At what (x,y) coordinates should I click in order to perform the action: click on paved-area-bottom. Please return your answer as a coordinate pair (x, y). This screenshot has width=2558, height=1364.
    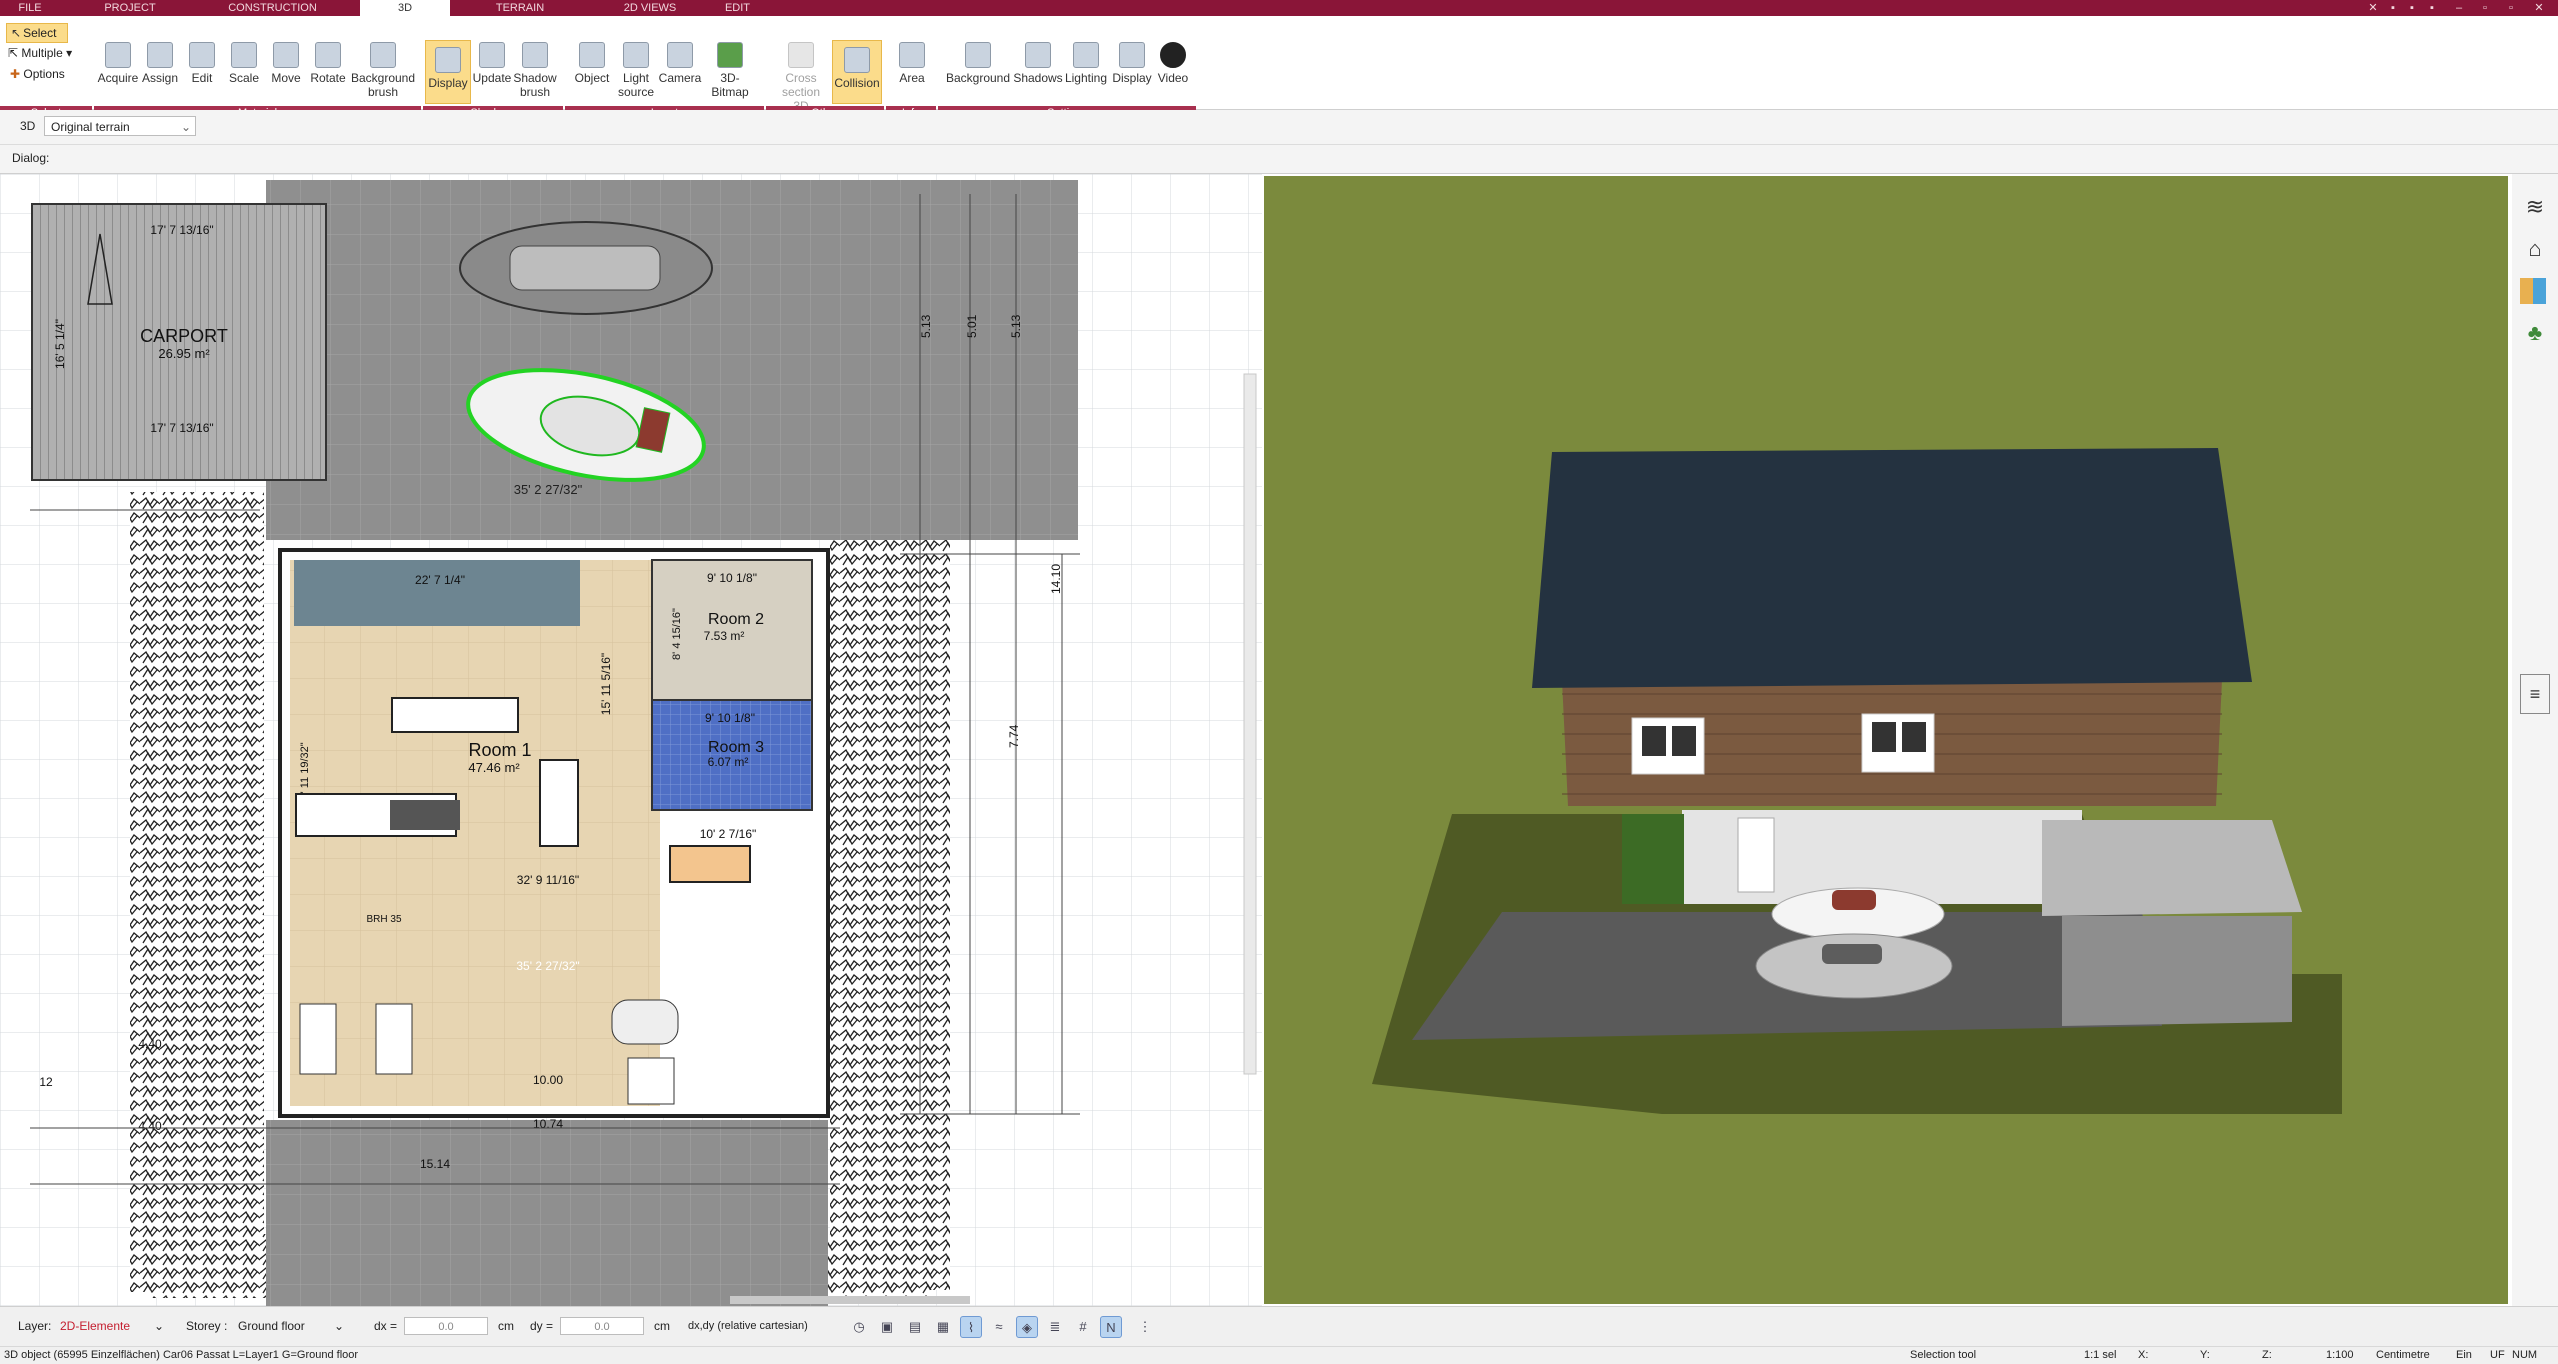
    Looking at the image, I should click on (547, 1213).